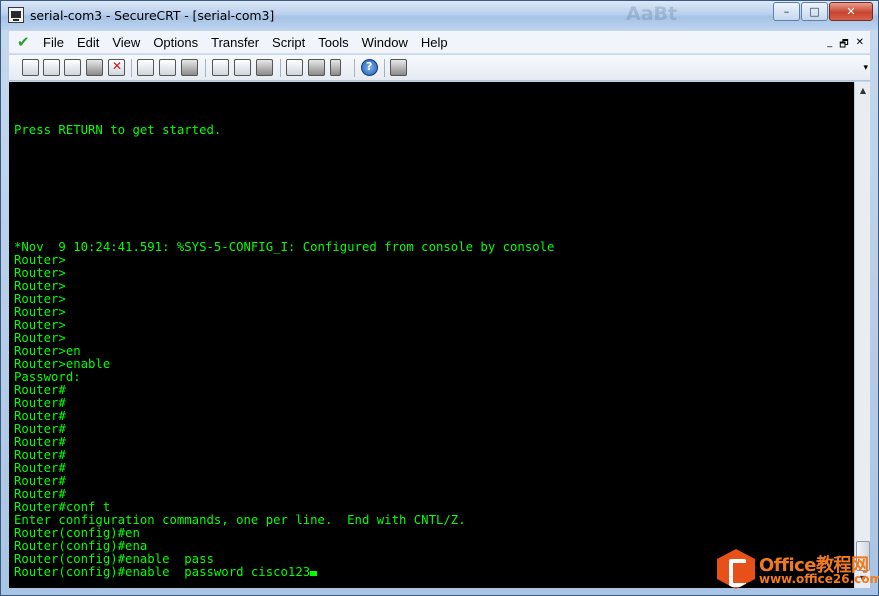 Image resolution: width=879 pixels, height=596 pixels. Describe the element at coordinates (860, 45) in the screenshot. I see `mdi-close-button: ✕` at that location.